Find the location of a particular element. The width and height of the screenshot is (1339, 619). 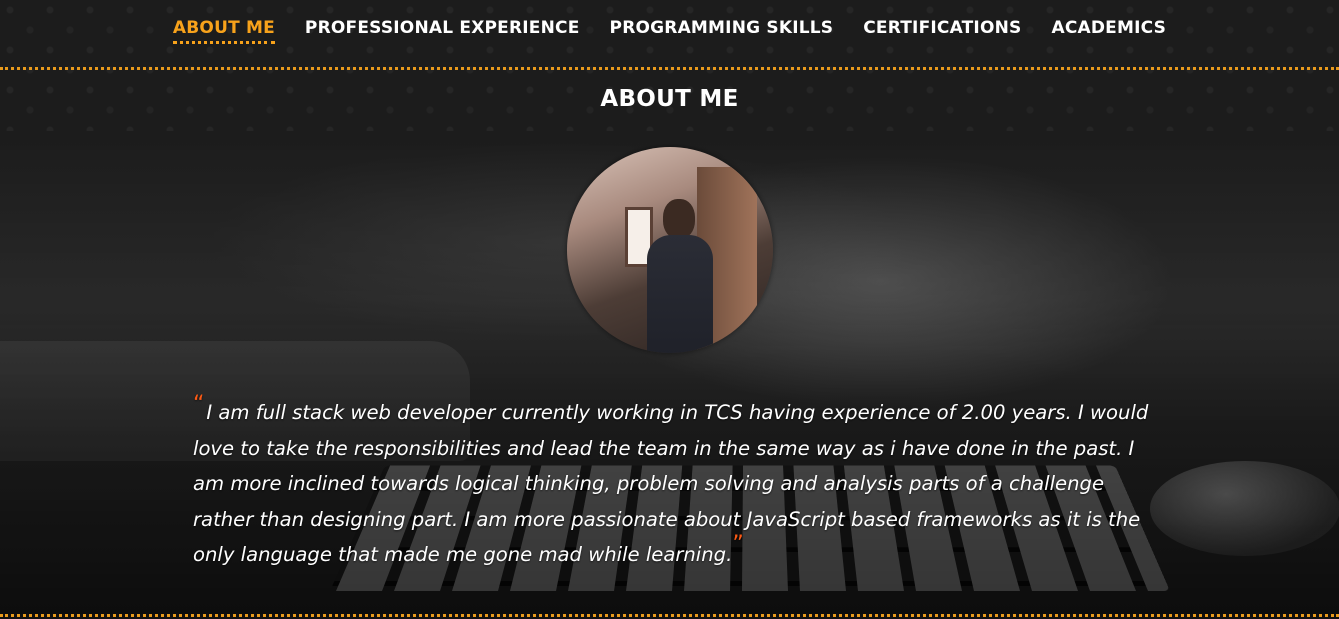

nav-programming-skills: PROGRAMMING SKILLS is located at coordinates (722, 29).